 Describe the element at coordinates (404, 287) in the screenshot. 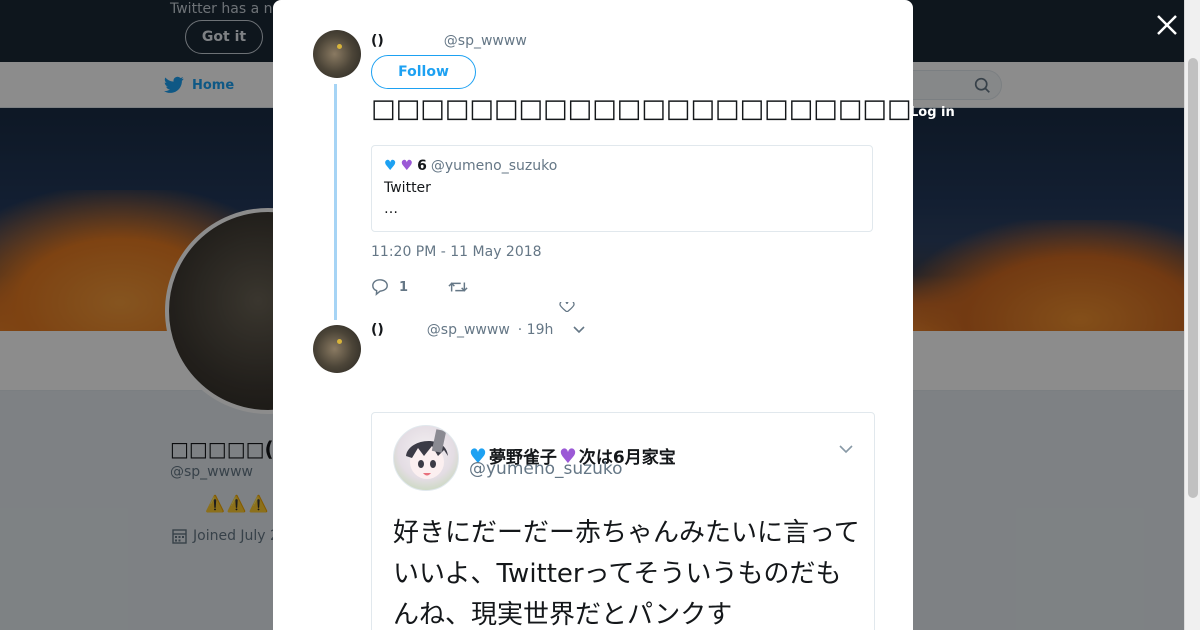

I see `reply-count: 1` at that location.